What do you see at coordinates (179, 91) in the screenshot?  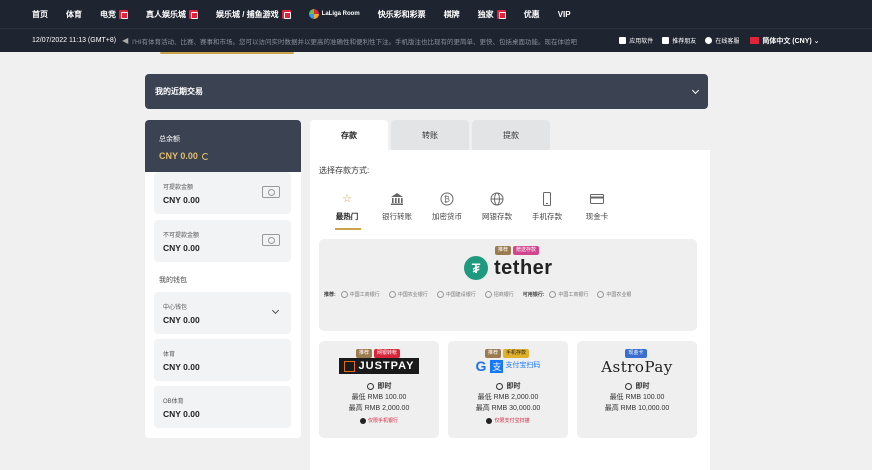 I see `recent-transactions-label: 我的近期交易` at bounding box center [179, 91].